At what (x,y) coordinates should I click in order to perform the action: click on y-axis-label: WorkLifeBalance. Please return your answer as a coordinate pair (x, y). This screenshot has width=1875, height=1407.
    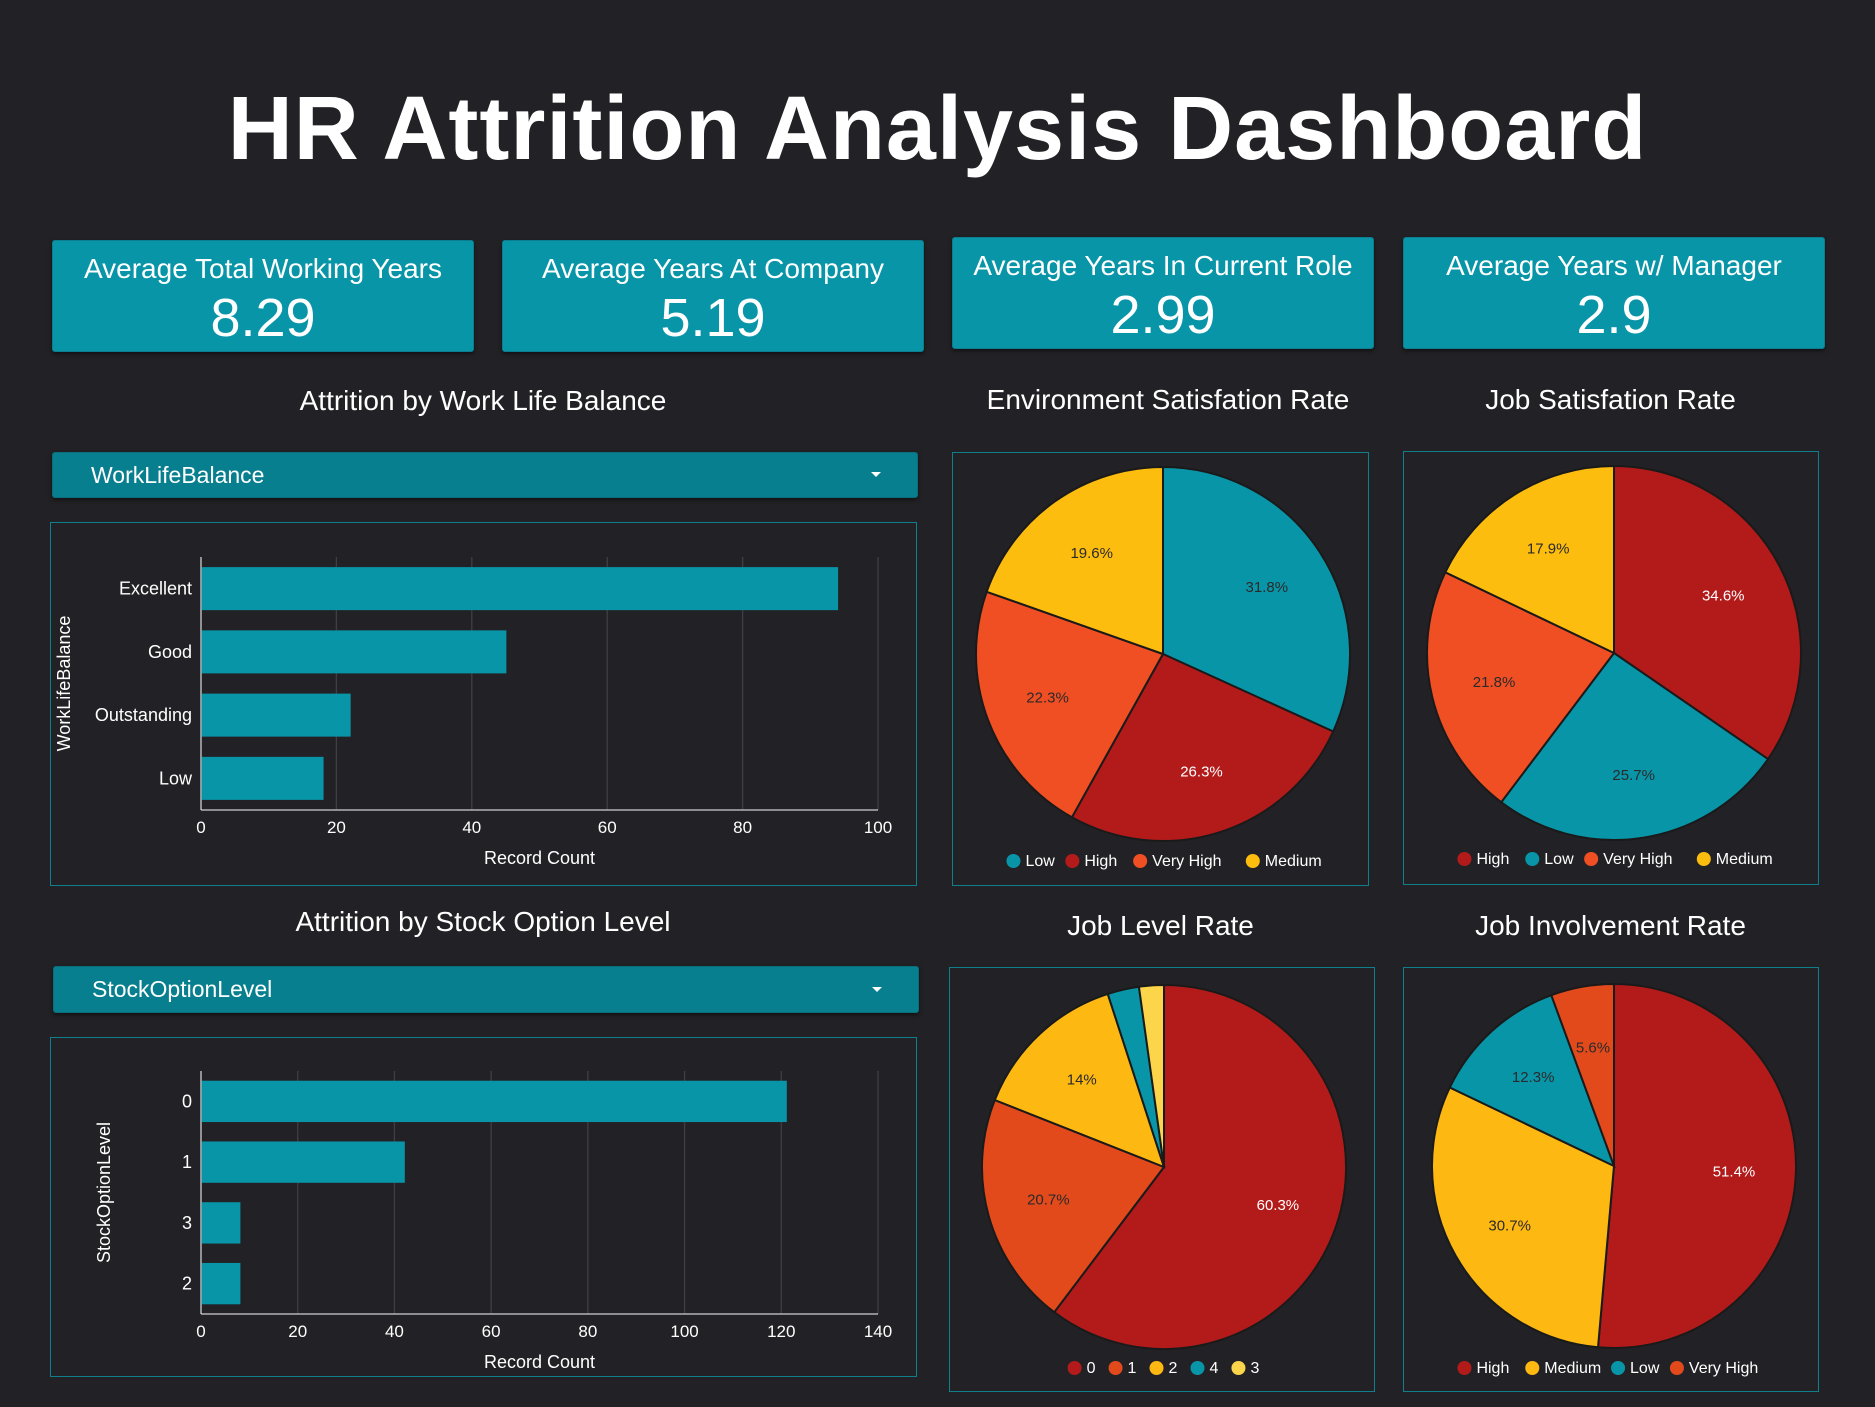
    Looking at the image, I should click on (64, 684).